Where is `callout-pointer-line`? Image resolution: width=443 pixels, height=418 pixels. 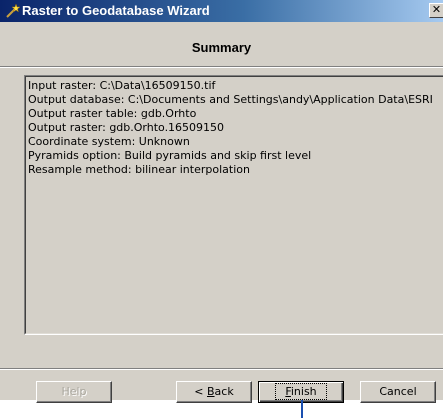
callout-pointer-line is located at coordinates (302, 409).